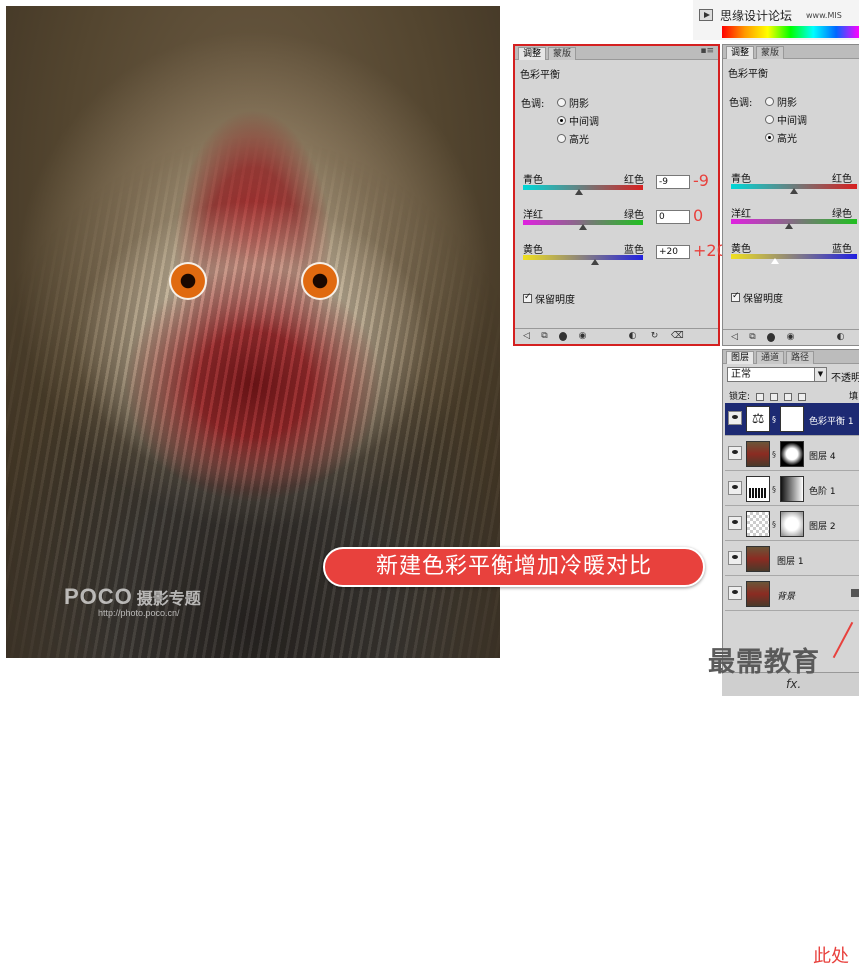 The image size is (859, 968). I want to click on radio-highlights-2: 高光, so click(781, 137).